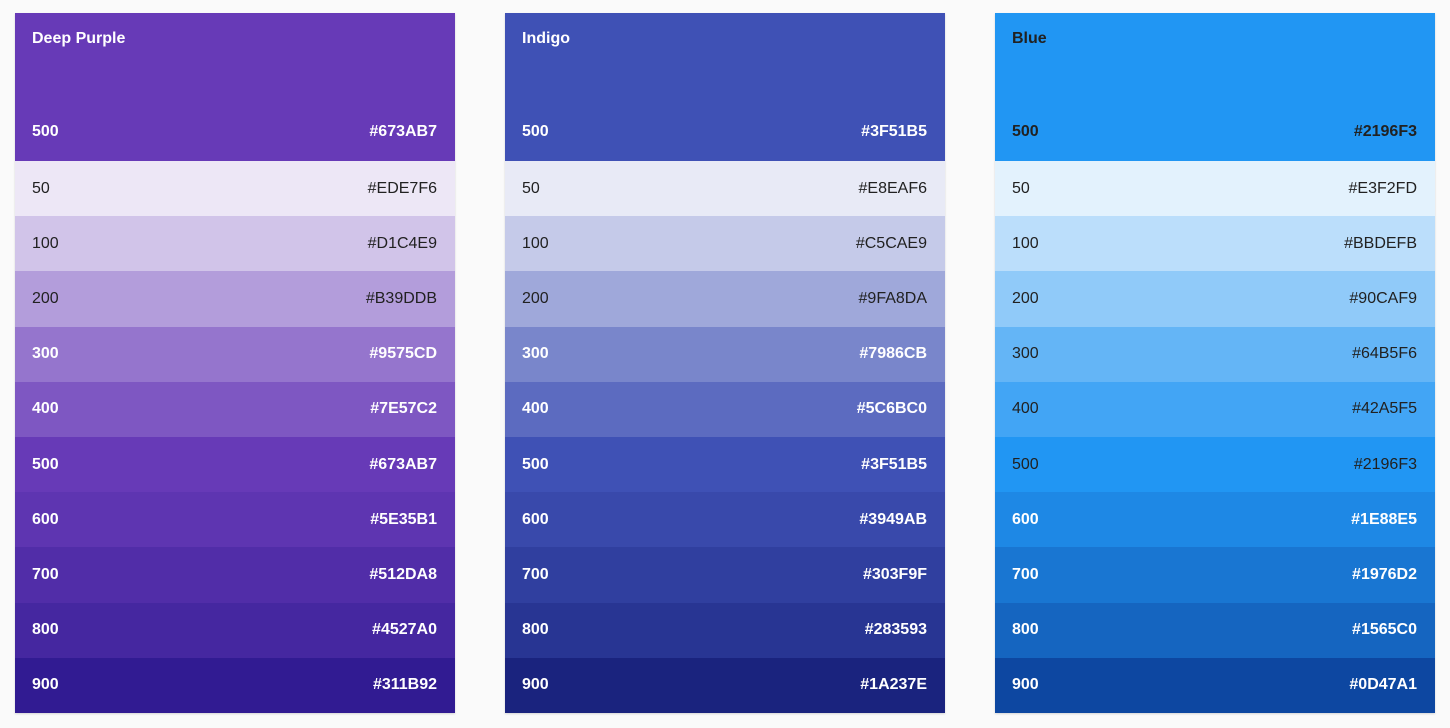 This screenshot has width=1450, height=728. I want to click on swatch-50: 50 #E8EAF6, so click(725, 189).